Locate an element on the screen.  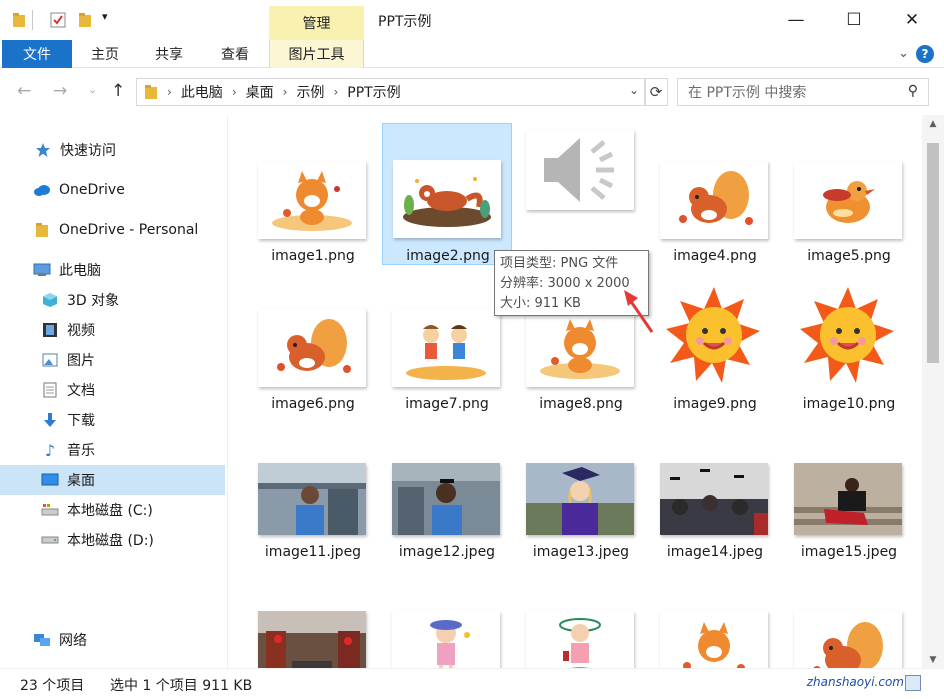
window-title: PPT示例 is located at coordinates (405, 22).